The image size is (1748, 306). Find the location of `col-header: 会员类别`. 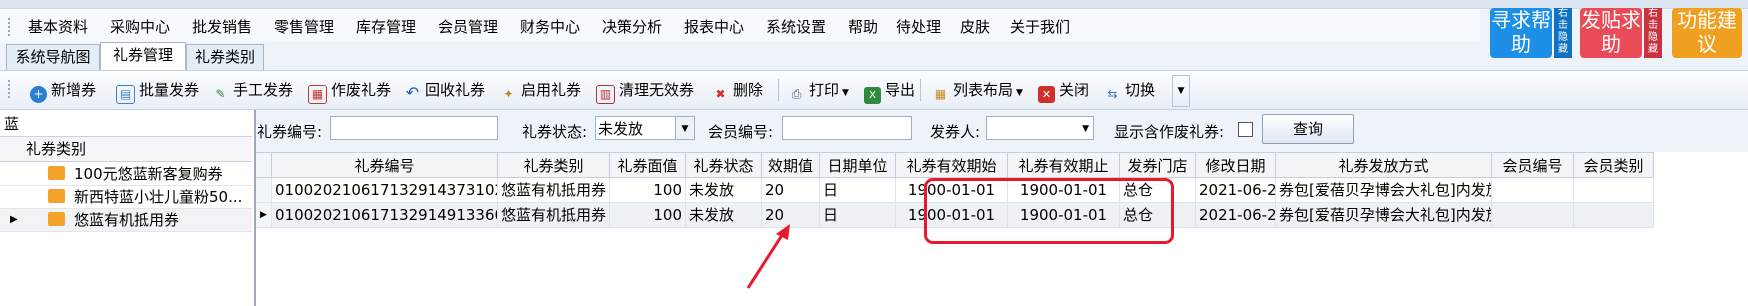

col-header: 会员类别 is located at coordinates (1614, 165).